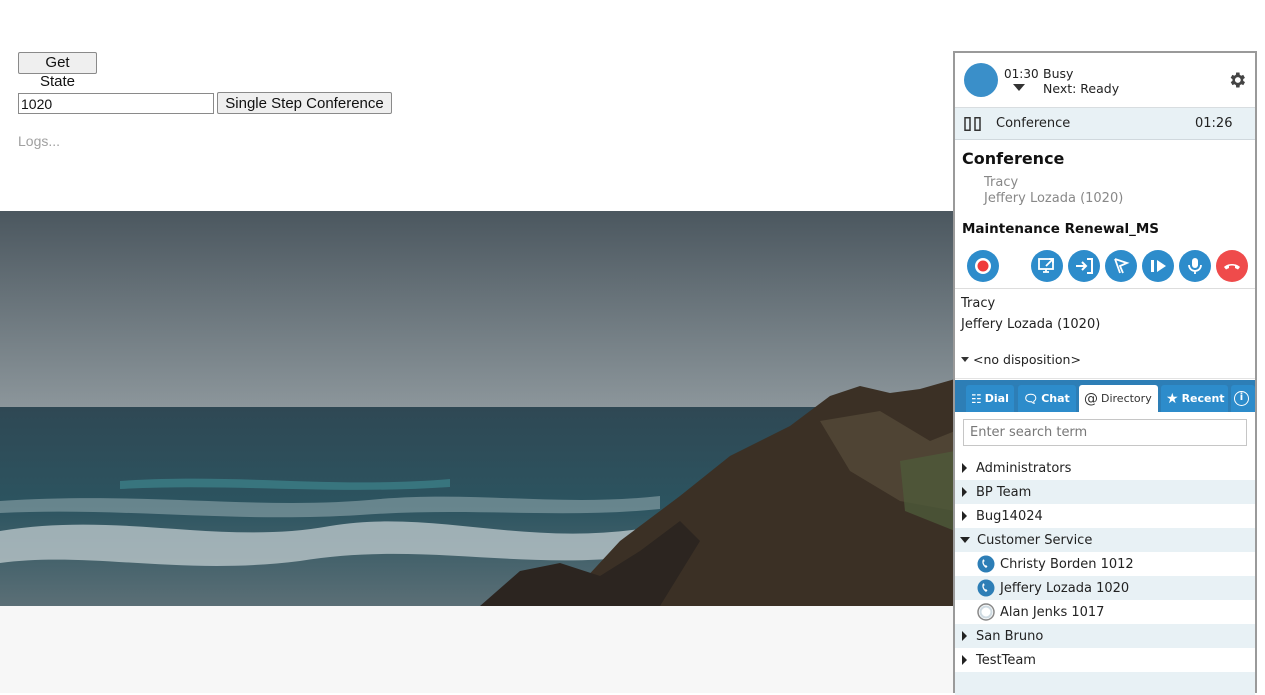  I want to click on flag-icon, so click(1122, 266).